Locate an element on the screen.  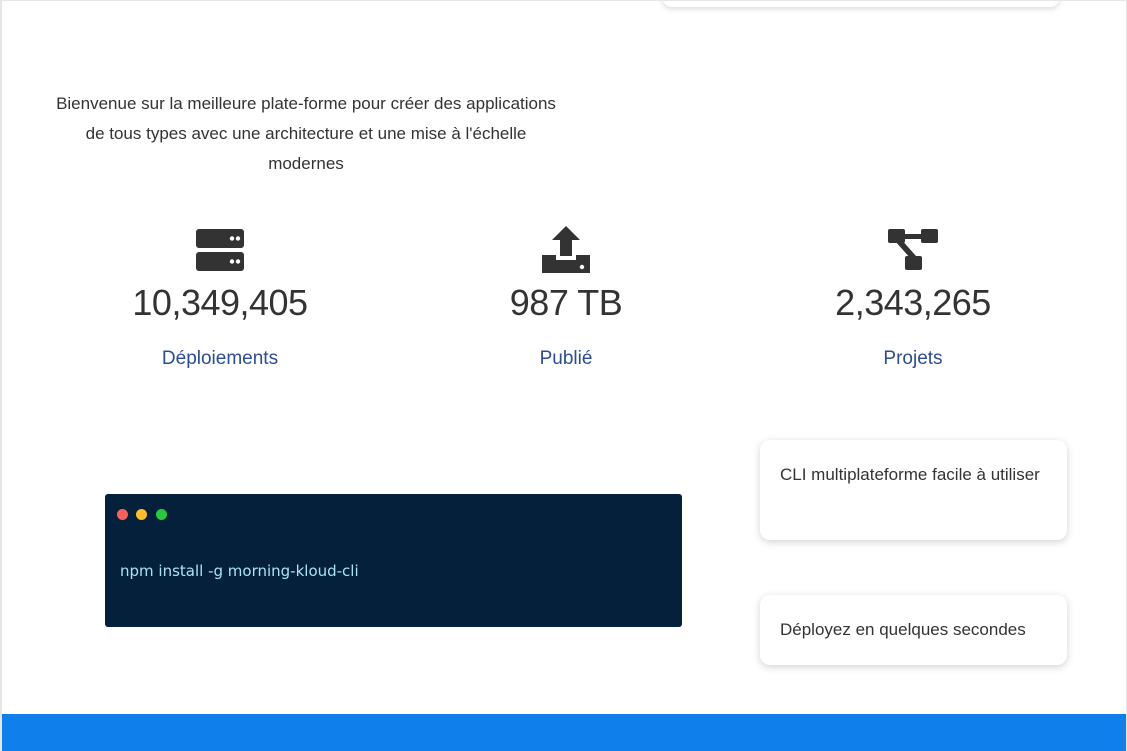
footer-bar is located at coordinates (564, 732).